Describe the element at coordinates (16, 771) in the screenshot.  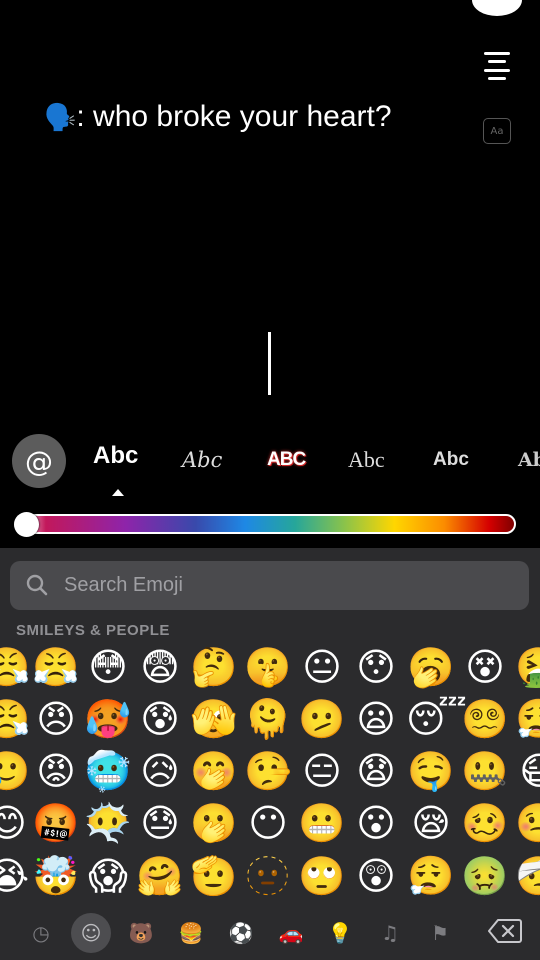
I see `emoji-key: 🥲` at that location.